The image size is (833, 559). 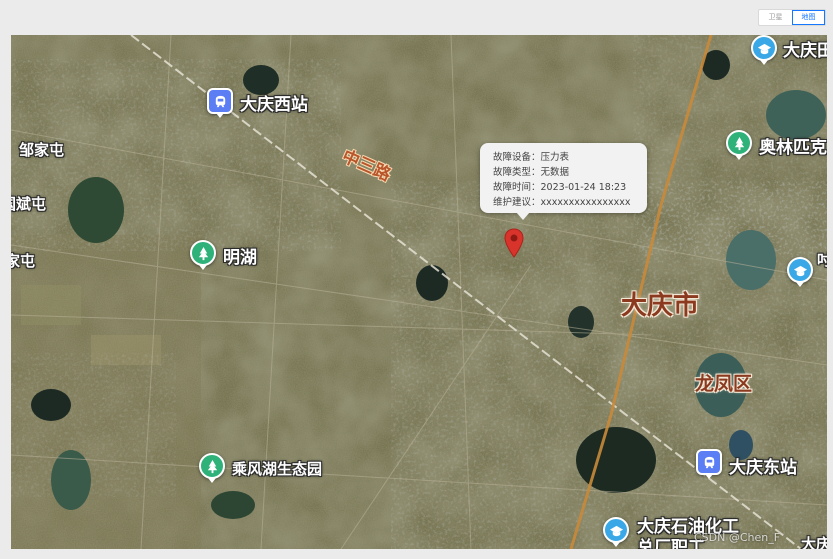 I want to click on info-value: 无数据, so click(x=555, y=172).